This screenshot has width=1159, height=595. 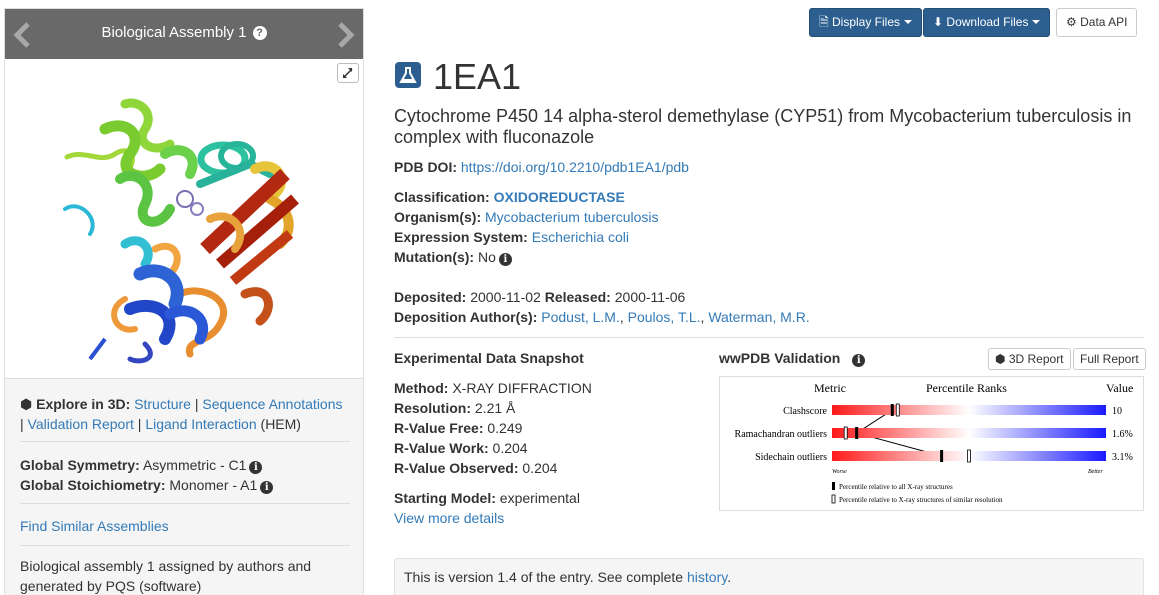 What do you see at coordinates (272, 404) in the screenshot?
I see `explore-sequence-link: Sequence Annotations` at bounding box center [272, 404].